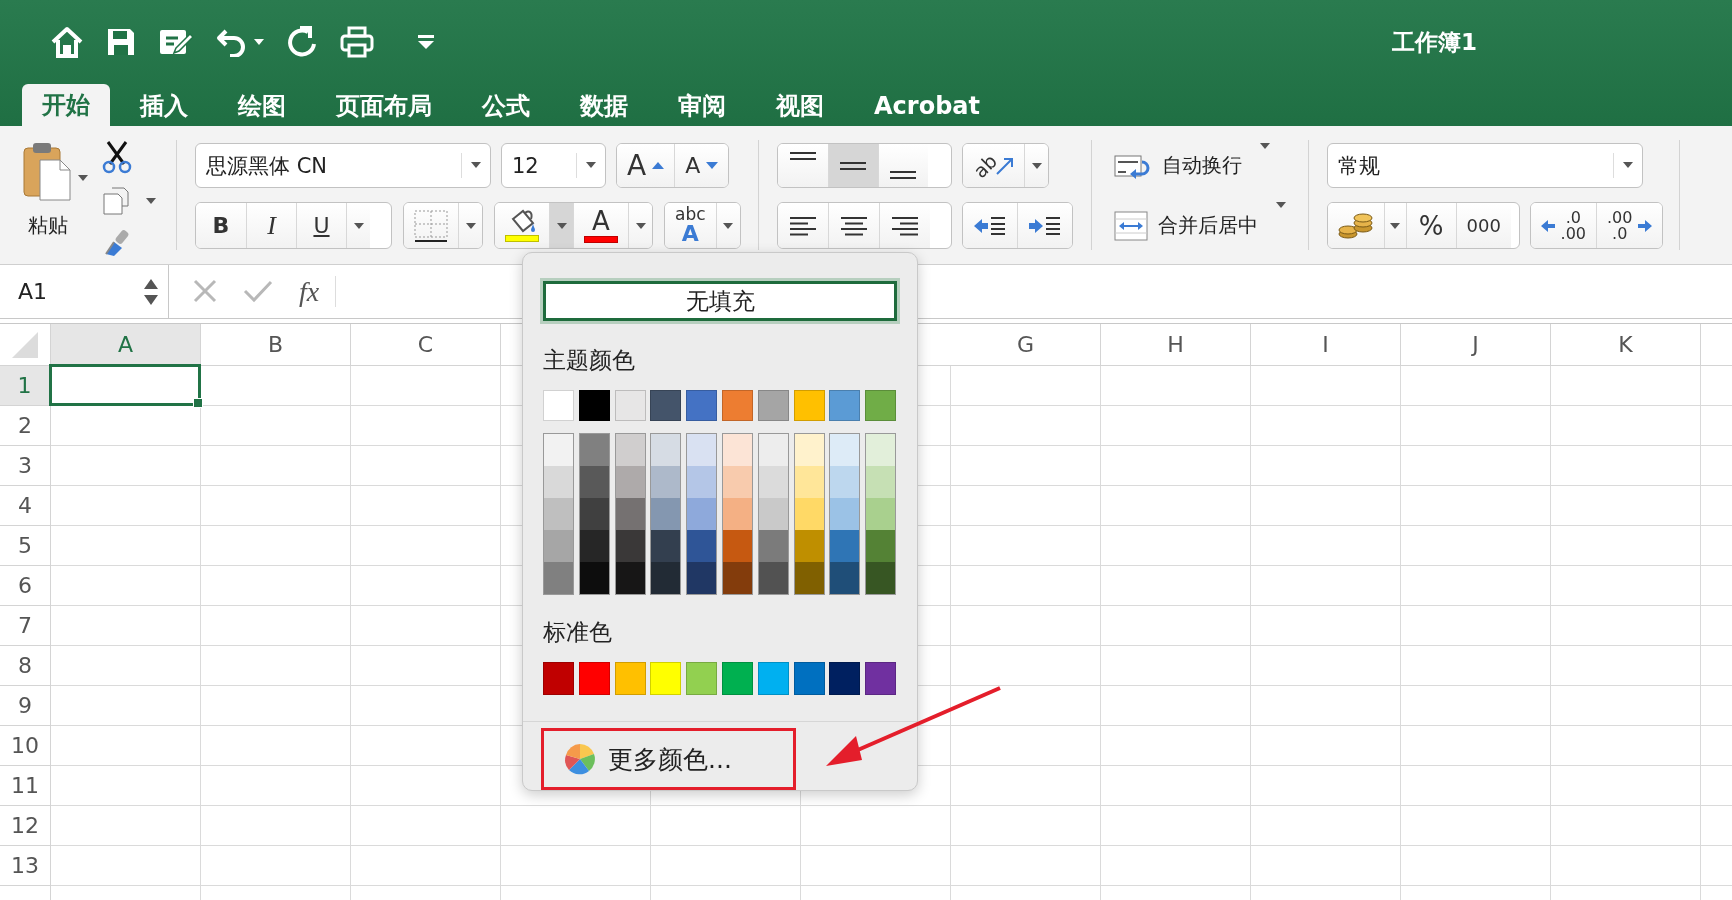  Describe the element at coordinates (25, 506) in the screenshot. I see `row-header: 4` at that location.